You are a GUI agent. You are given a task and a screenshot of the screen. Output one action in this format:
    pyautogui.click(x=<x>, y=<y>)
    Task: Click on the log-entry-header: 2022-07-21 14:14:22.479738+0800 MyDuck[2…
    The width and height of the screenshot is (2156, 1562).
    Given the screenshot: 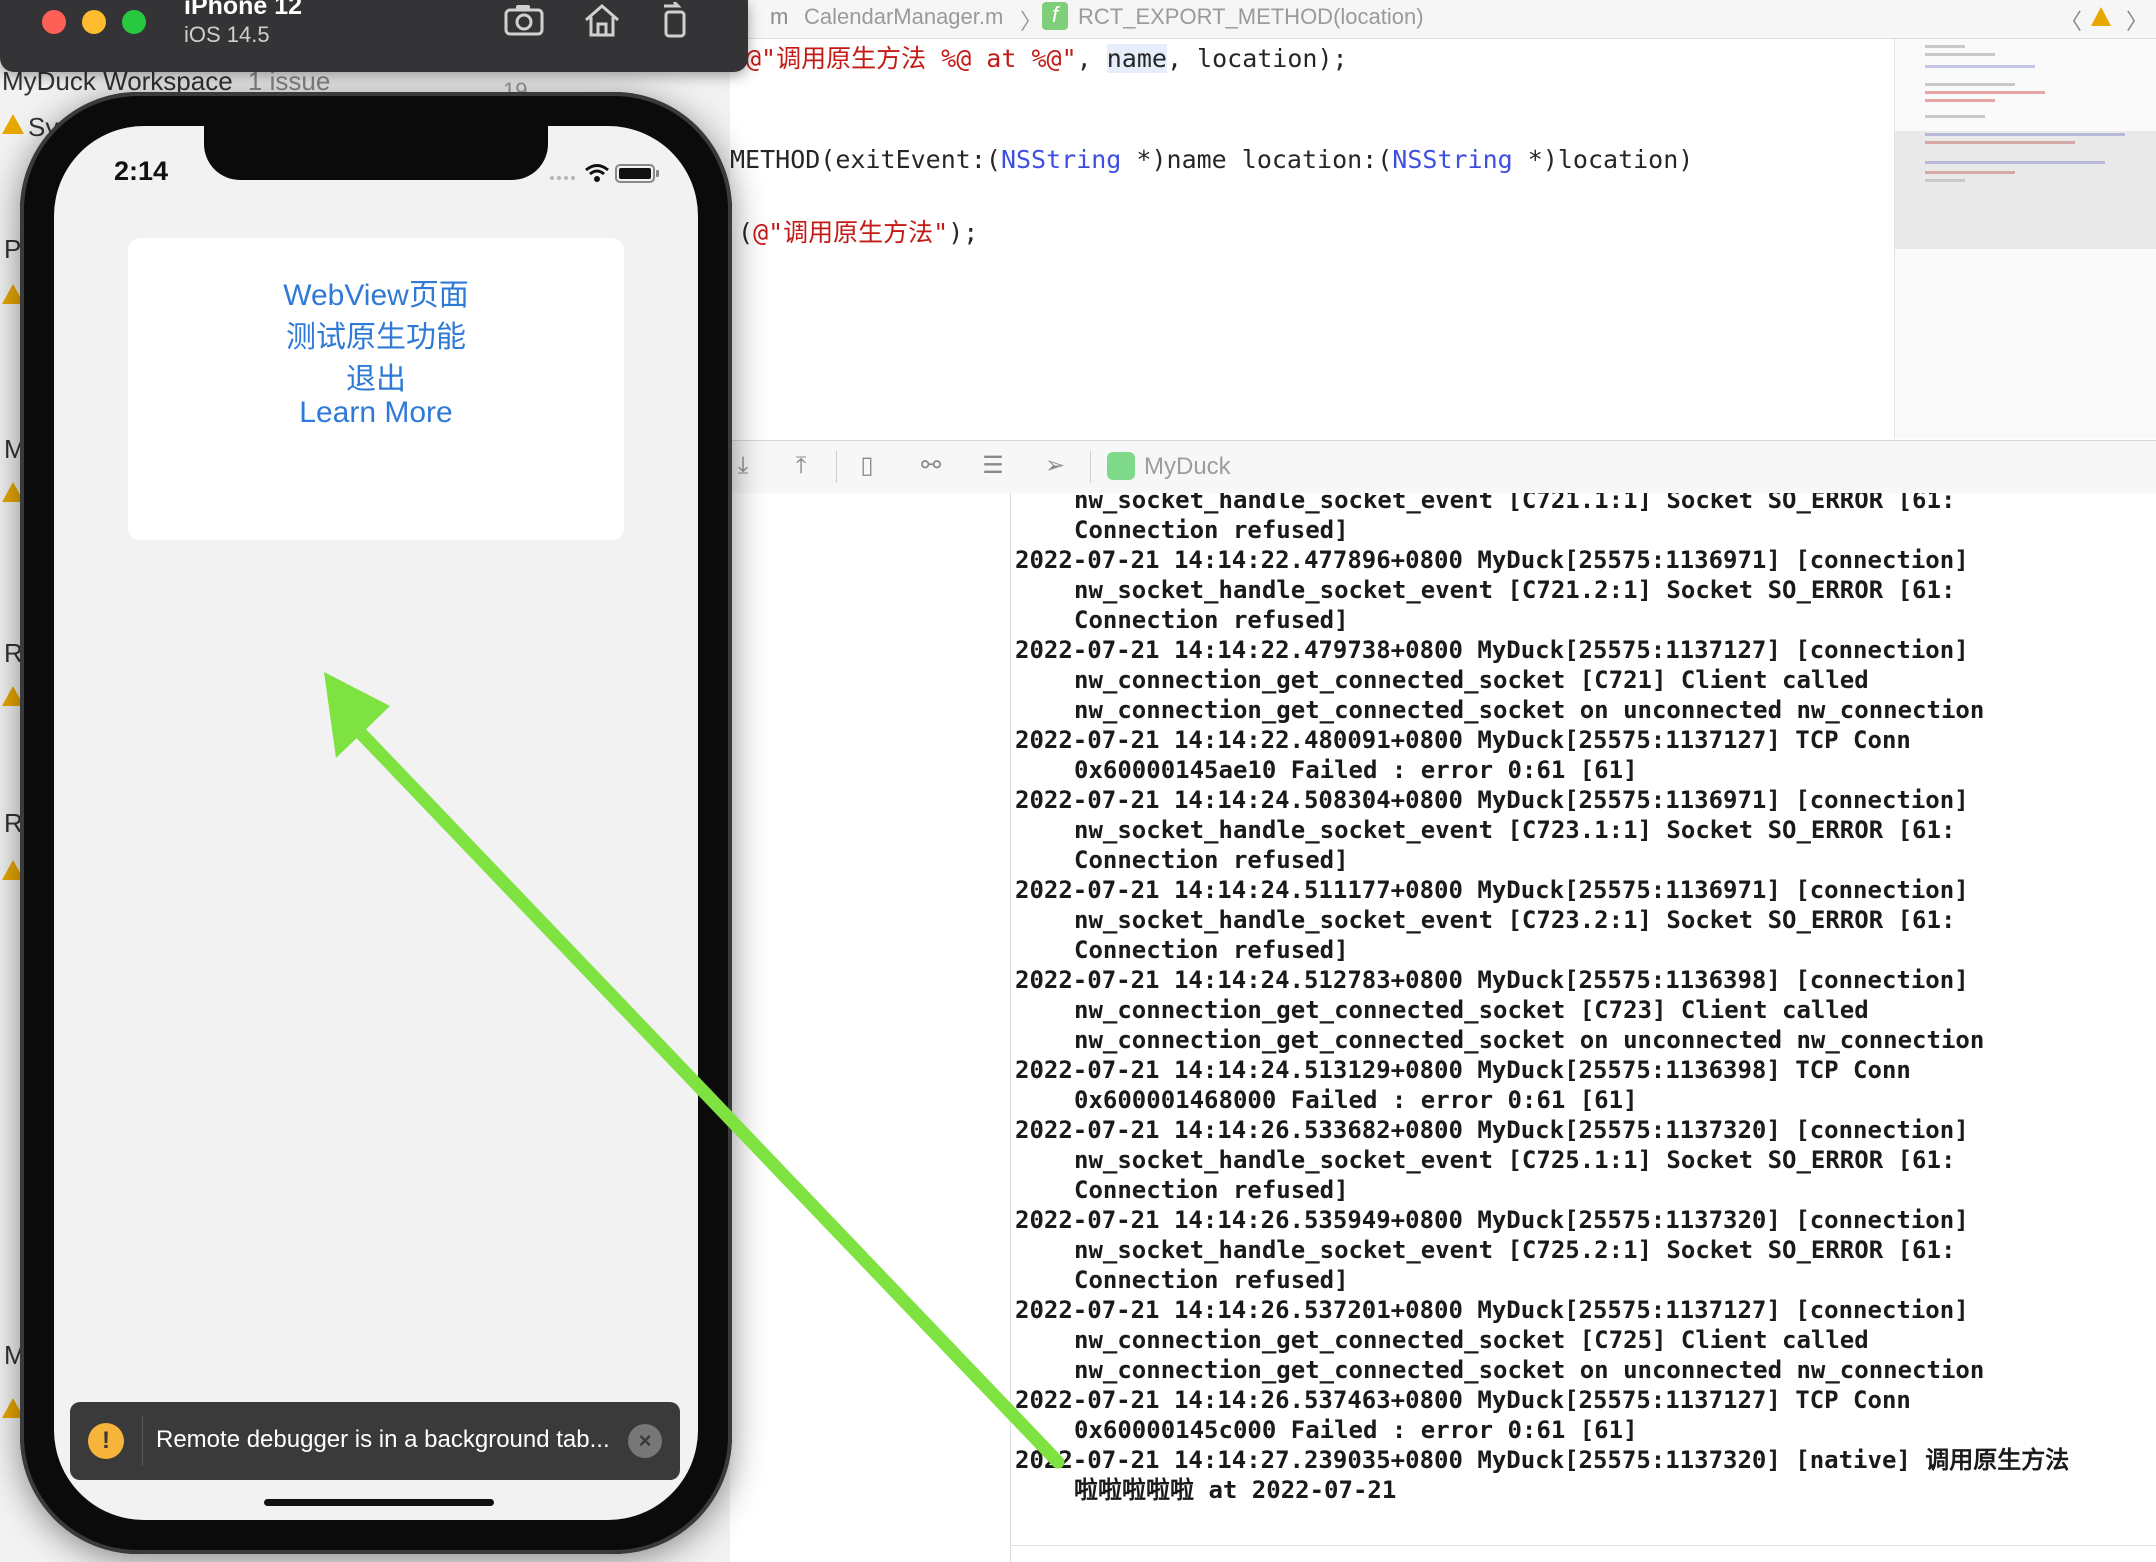 What is the action you would take?
    pyautogui.click(x=1492, y=650)
    